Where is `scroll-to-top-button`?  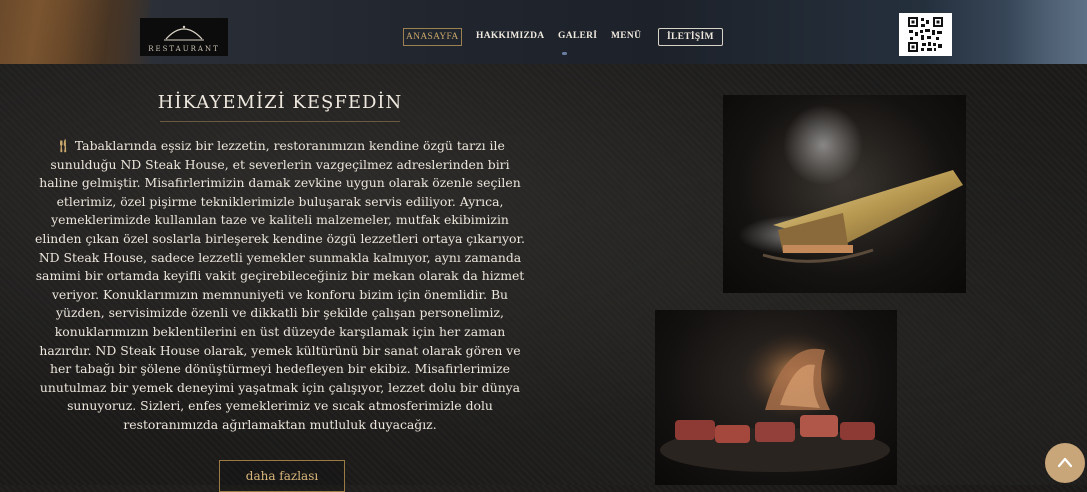 scroll-to-top-button is located at coordinates (1065, 463).